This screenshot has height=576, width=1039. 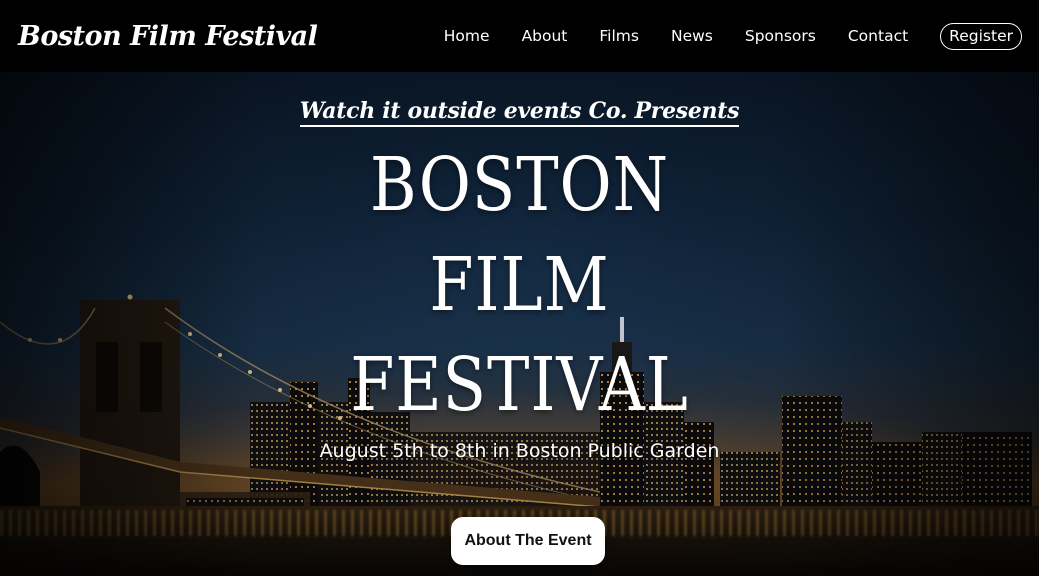 What do you see at coordinates (168, 36) in the screenshot?
I see `brand-logo: Boston Film Festival` at bounding box center [168, 36].